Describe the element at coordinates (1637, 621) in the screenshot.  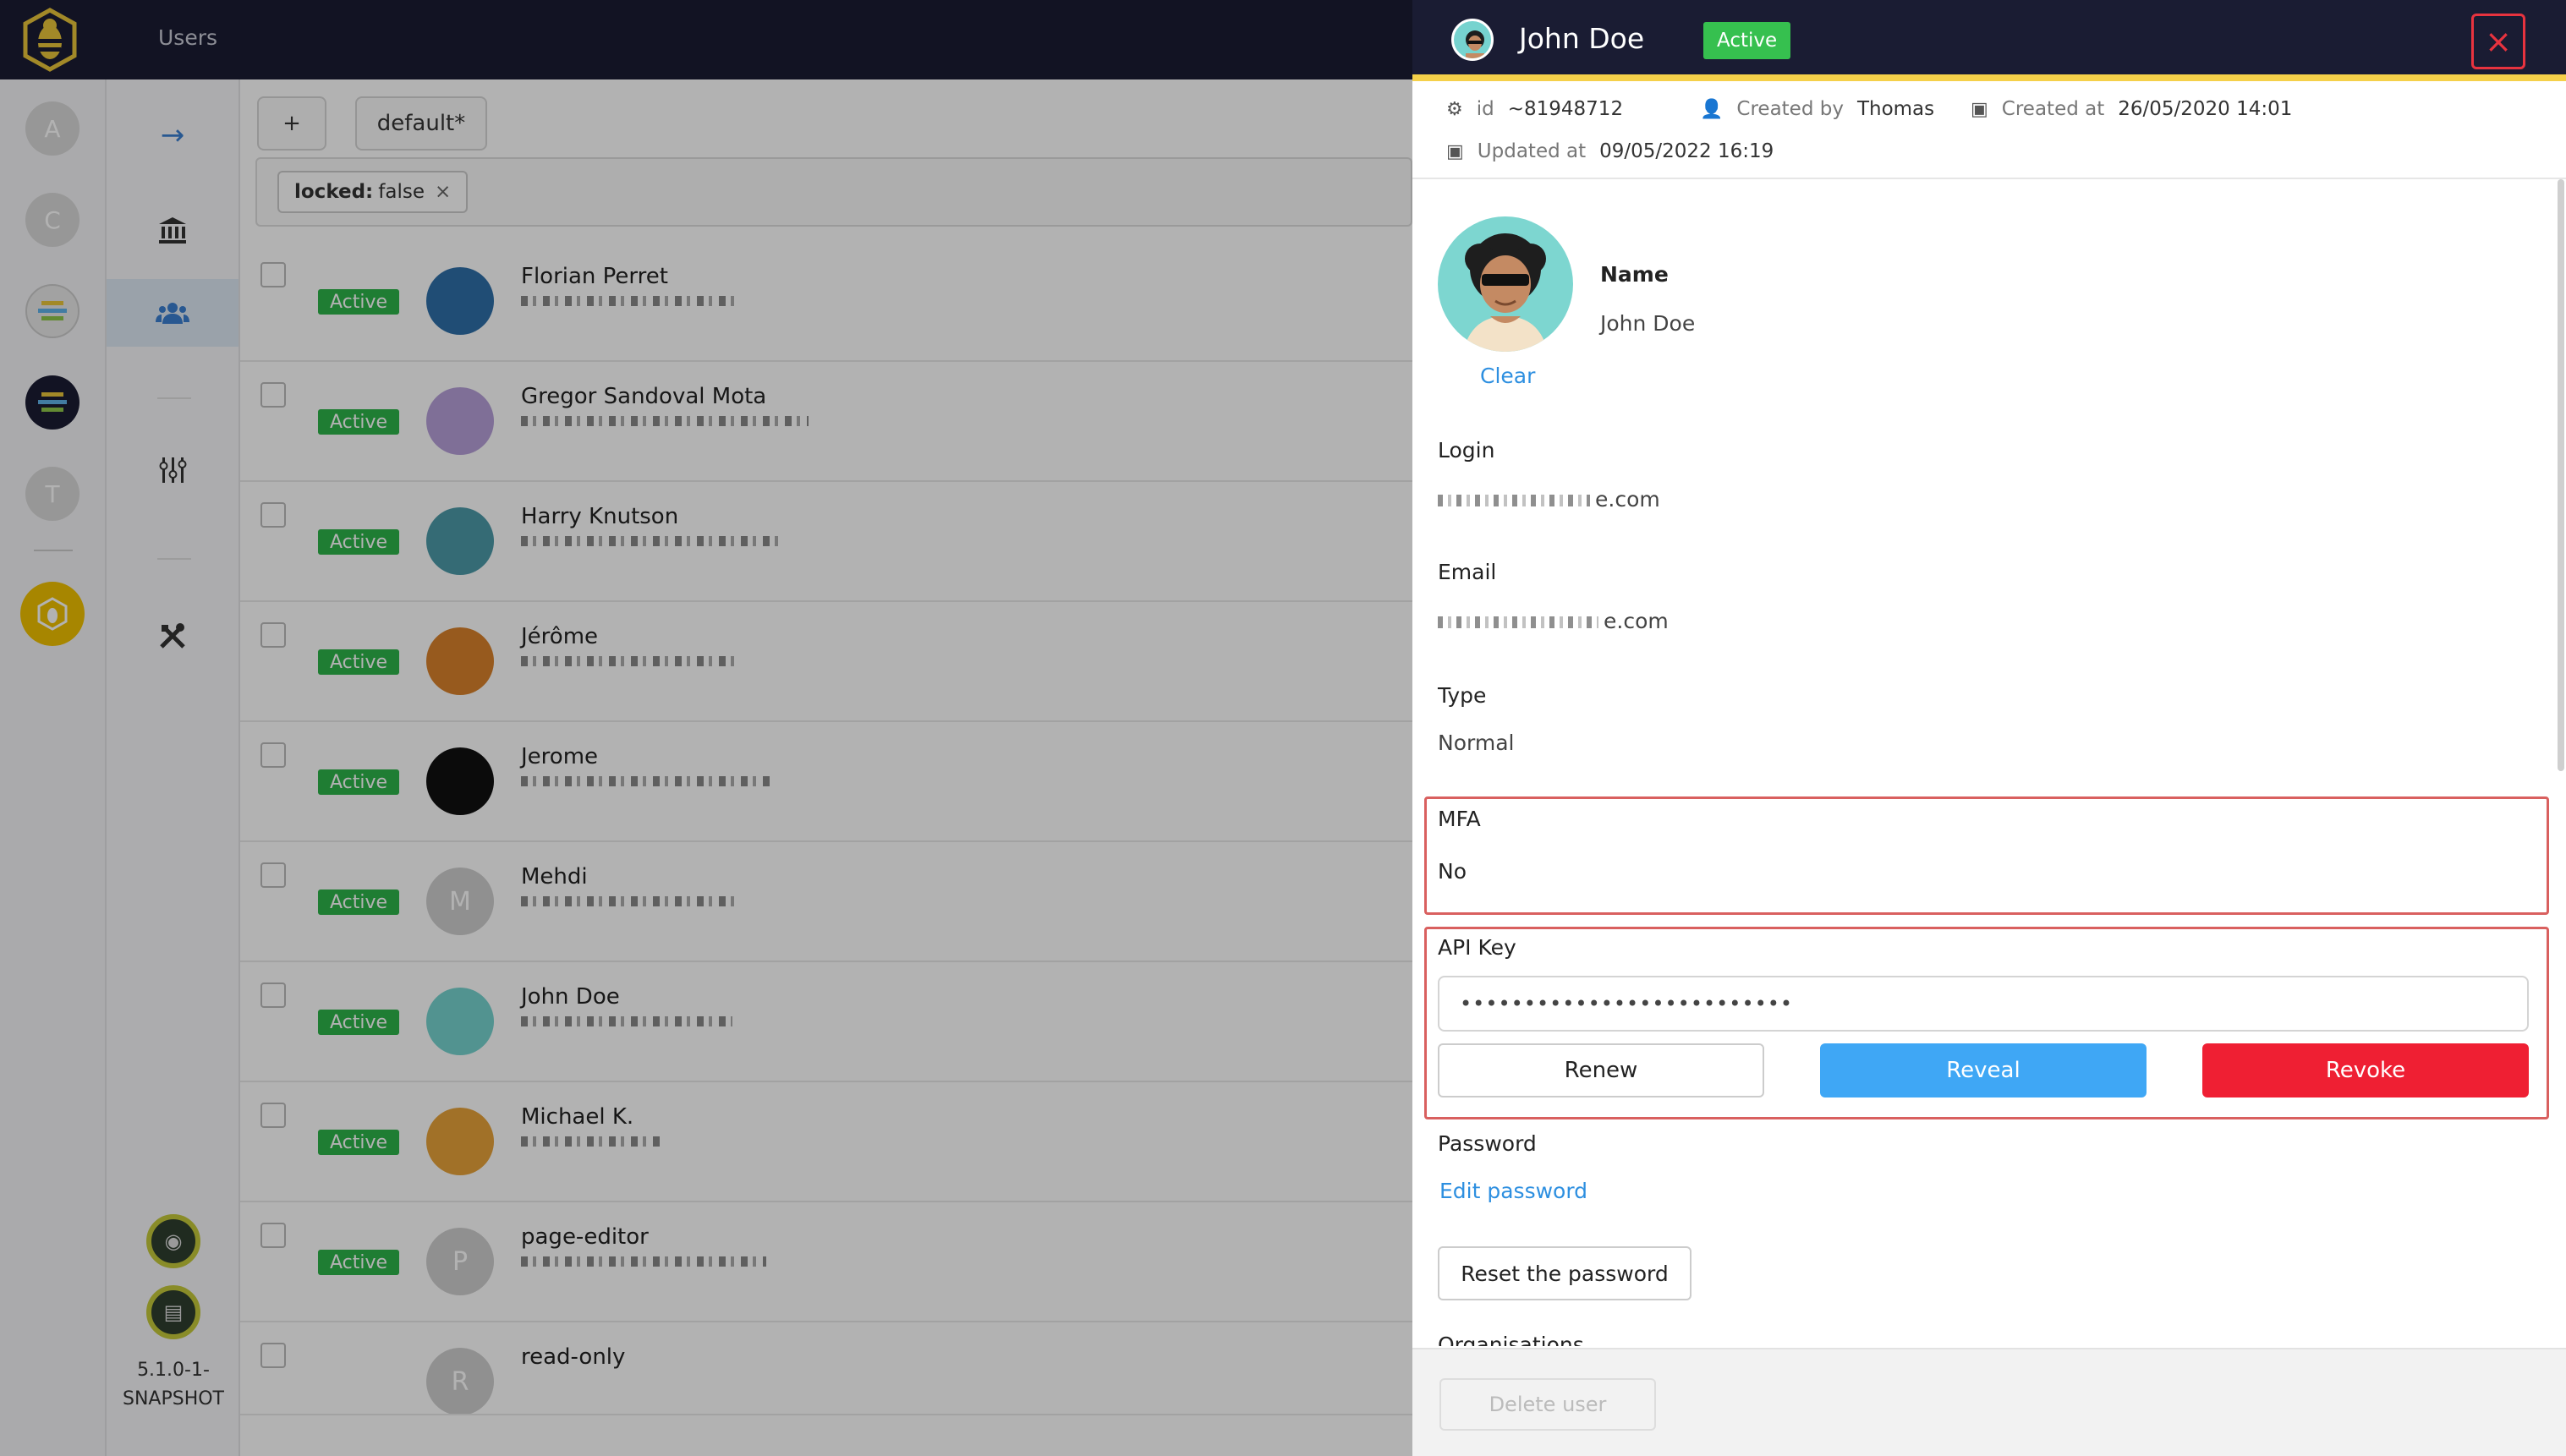
I see `email-suffix: e.com` at that location.